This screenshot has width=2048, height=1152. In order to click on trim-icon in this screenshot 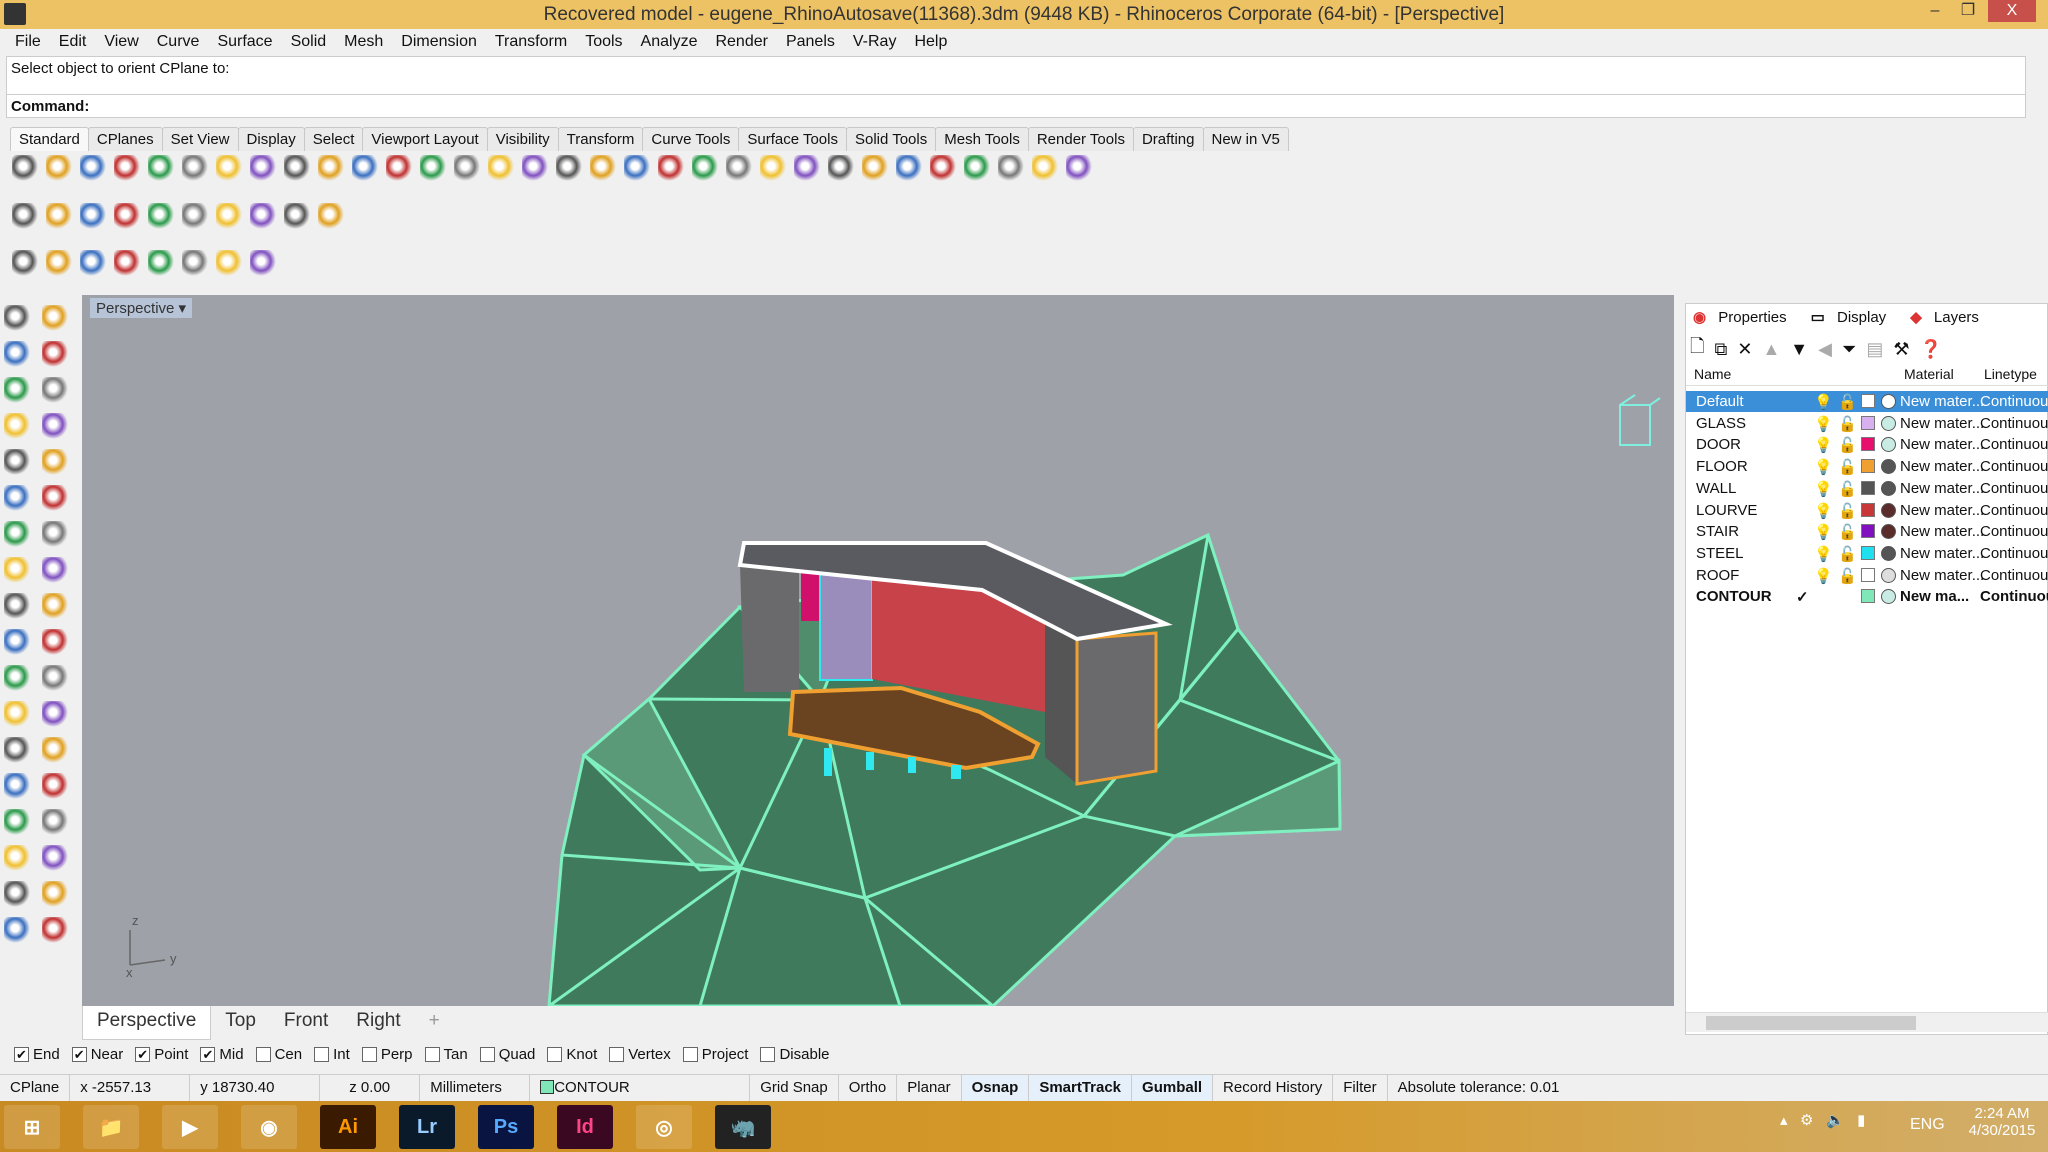, I will do `click(56, 607)`.